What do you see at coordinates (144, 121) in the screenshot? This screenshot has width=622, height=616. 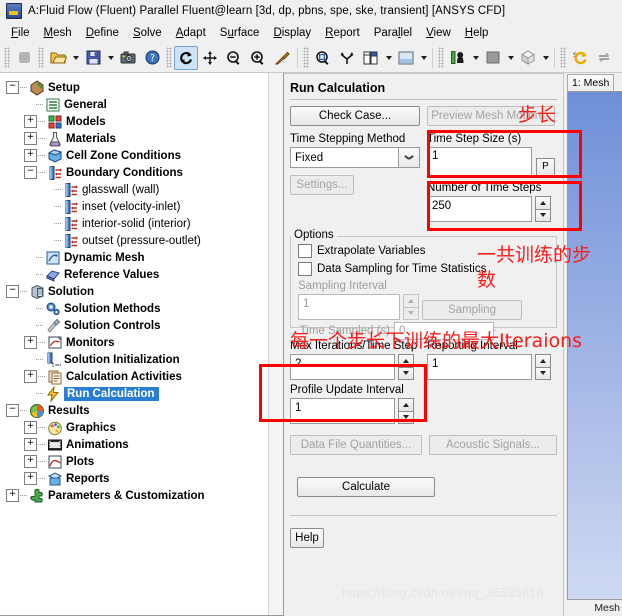 I see `tree-node-models: + Models` at bounding box center [144, 121].